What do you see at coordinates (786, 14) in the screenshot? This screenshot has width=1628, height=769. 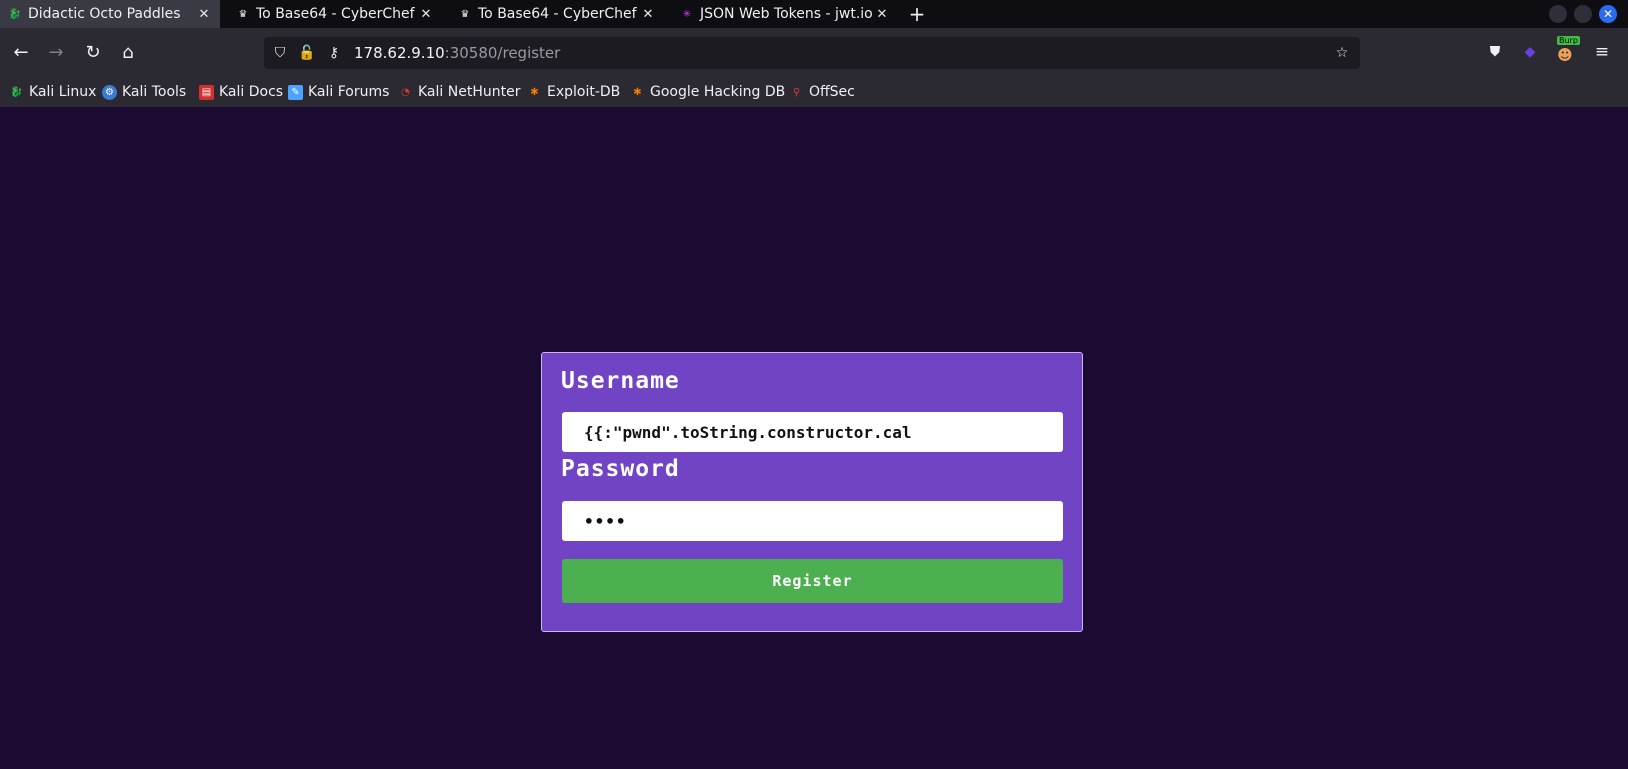 I see `tab-title: JSON Web Tokens - jwt.io` at bounding box center [786, 14].